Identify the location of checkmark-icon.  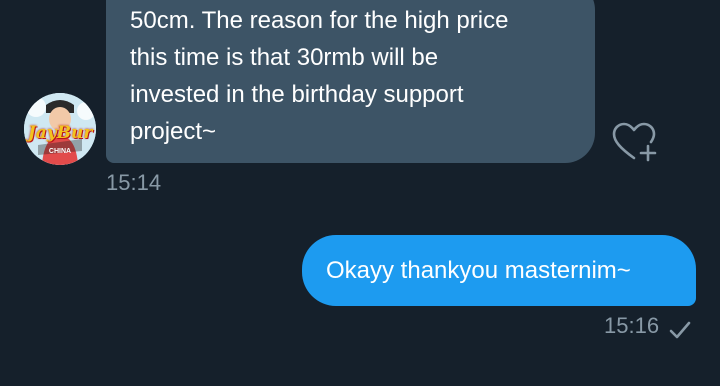
(680, 330).